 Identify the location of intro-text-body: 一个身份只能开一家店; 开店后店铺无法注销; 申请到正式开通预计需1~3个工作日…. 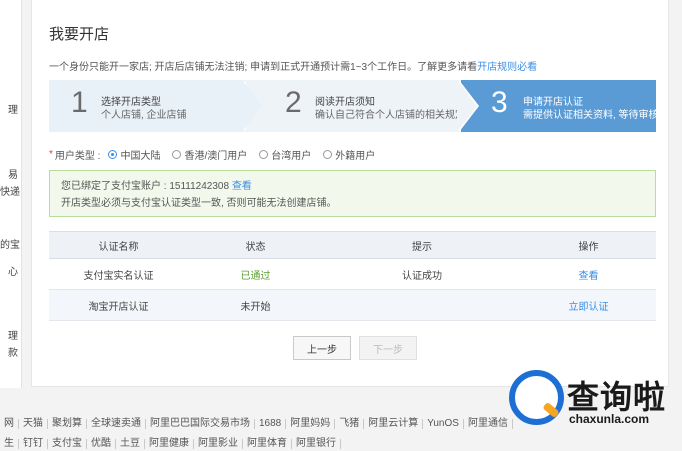
(263, 67).